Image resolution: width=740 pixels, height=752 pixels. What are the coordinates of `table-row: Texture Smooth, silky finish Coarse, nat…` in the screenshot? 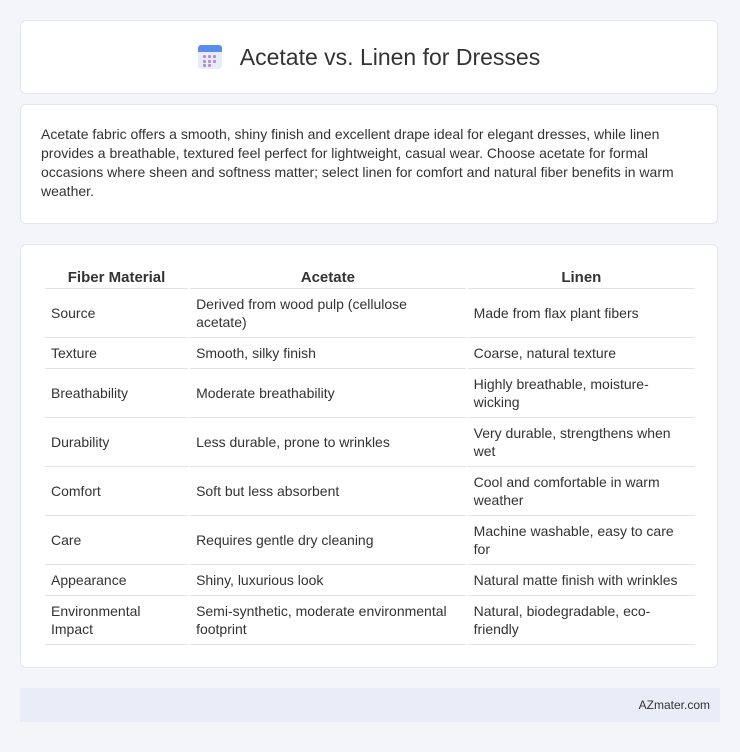 It's located at (370, 353).